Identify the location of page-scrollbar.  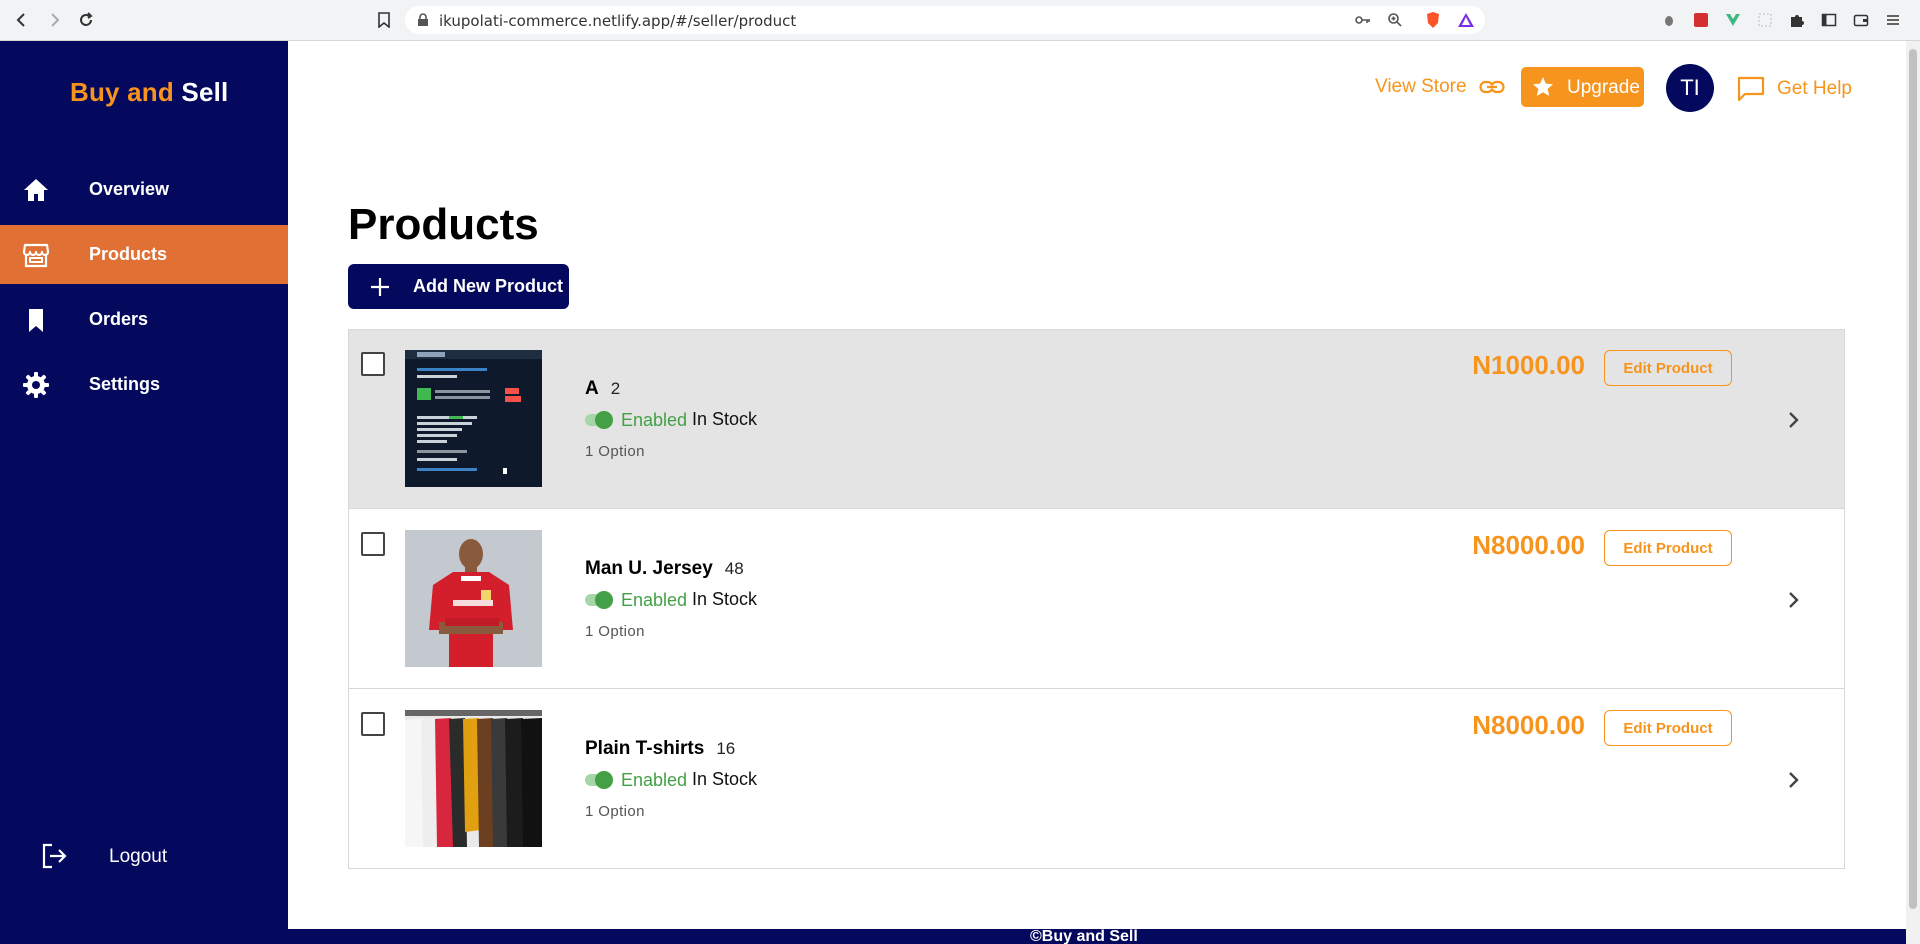
(1913, 492).